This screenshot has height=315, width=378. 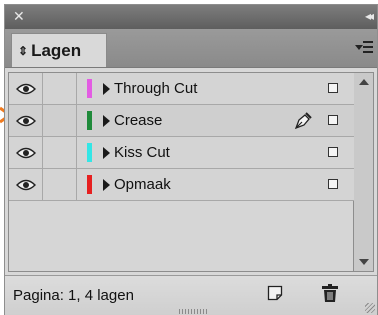 What do you see at coordinates (330, 293) in the screenshot?
I see `trash-icon` at bounding box center [330, 293].